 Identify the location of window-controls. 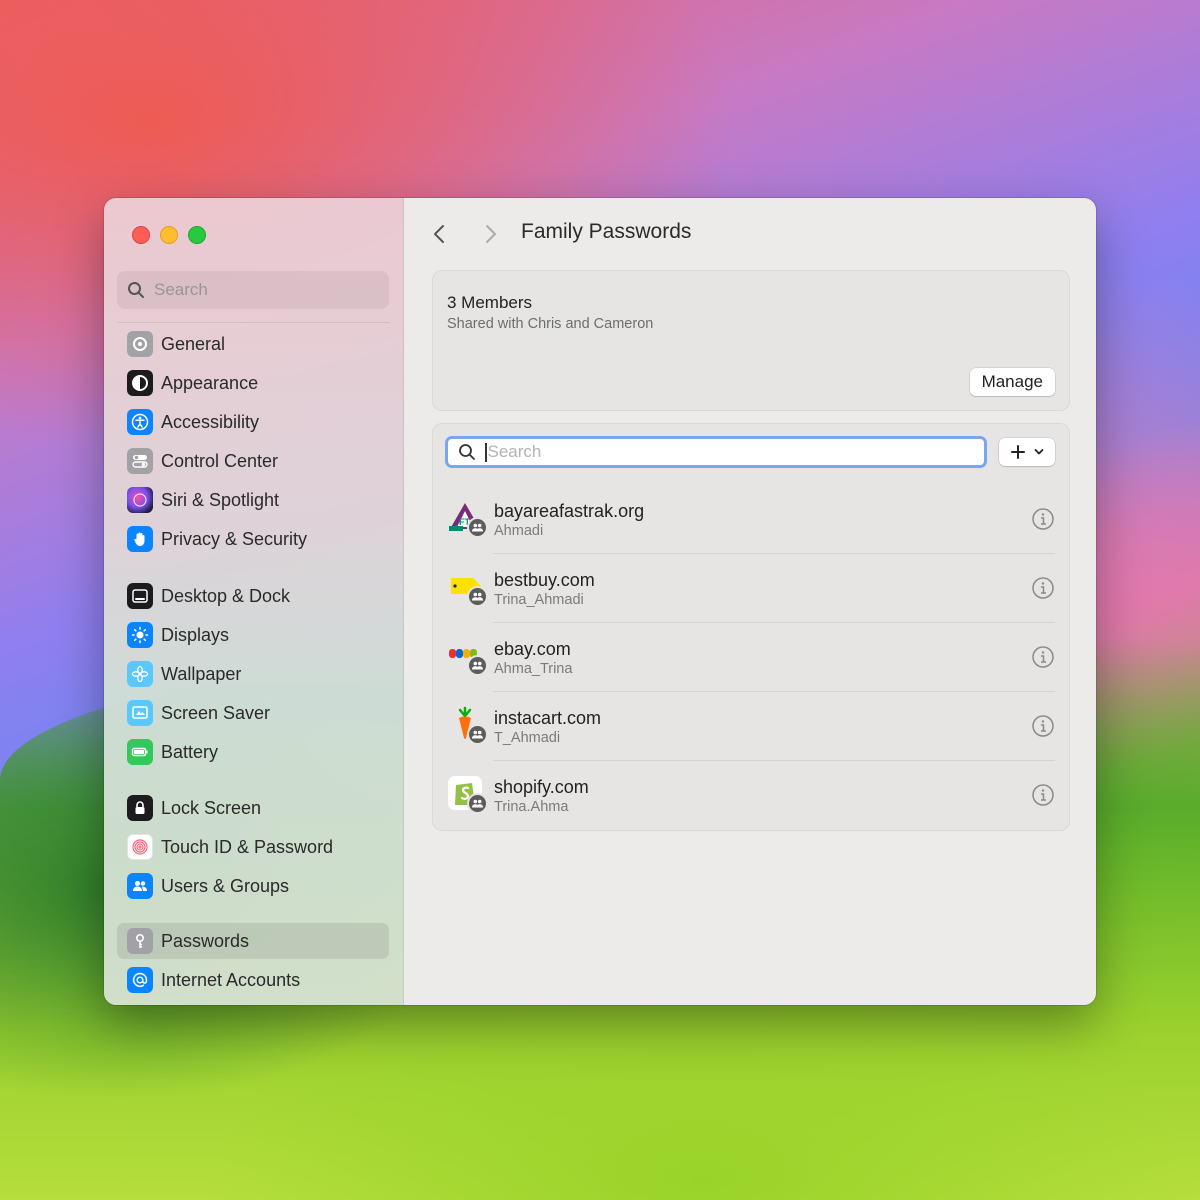
(169, 235).